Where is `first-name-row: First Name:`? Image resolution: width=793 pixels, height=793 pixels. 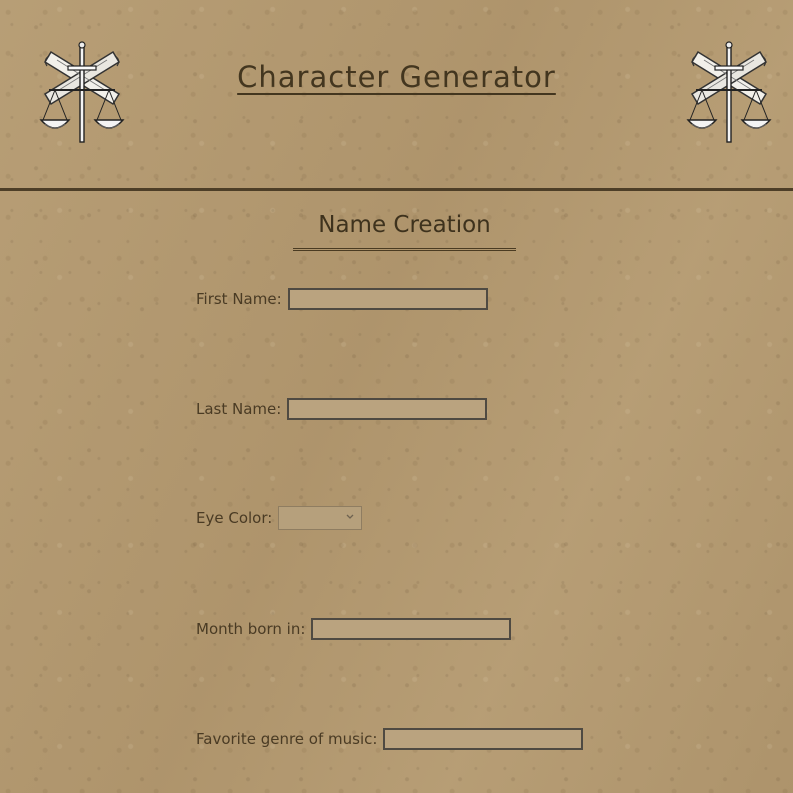
first-name-row: First Name: is located at coordinates (342, 299).